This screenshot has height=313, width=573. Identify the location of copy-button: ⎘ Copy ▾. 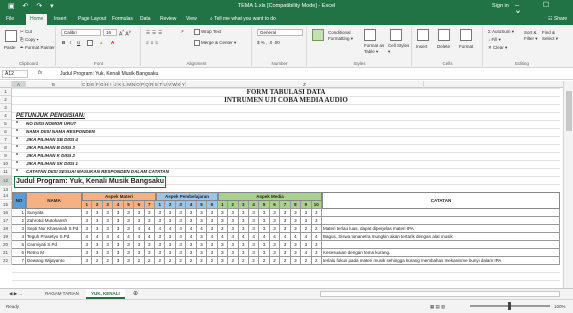
(29, 39).